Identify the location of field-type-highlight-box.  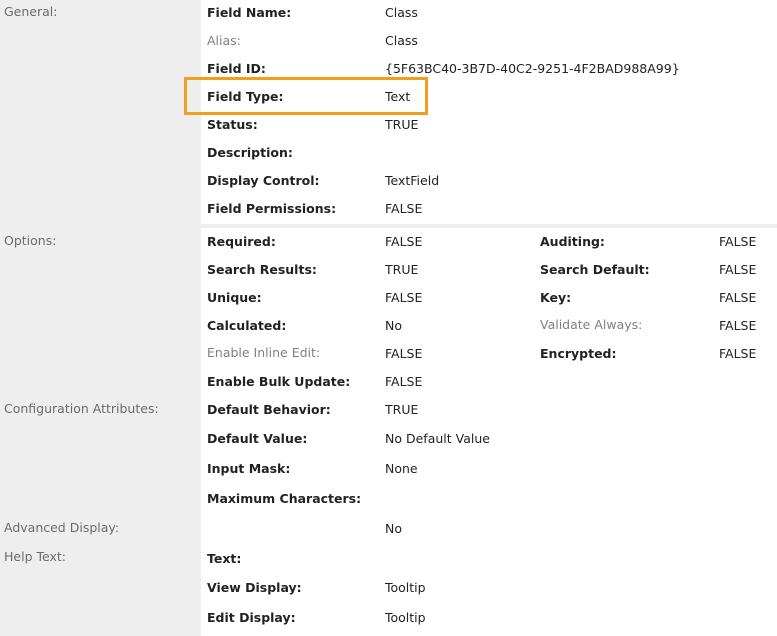
(306, 96).